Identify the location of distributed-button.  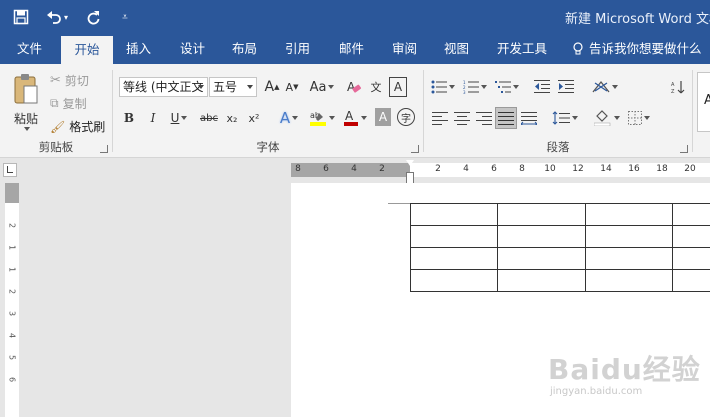
(529, 118).